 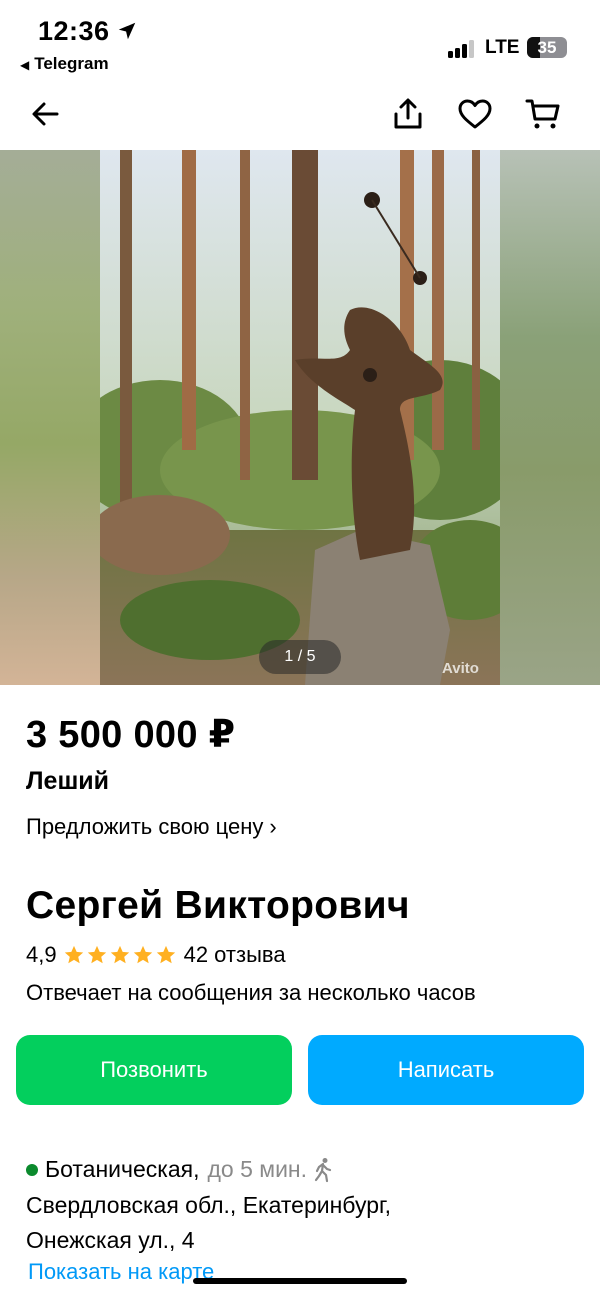 I want to click on metro-name: Ботаническая,, so click(x=122, y=1169).